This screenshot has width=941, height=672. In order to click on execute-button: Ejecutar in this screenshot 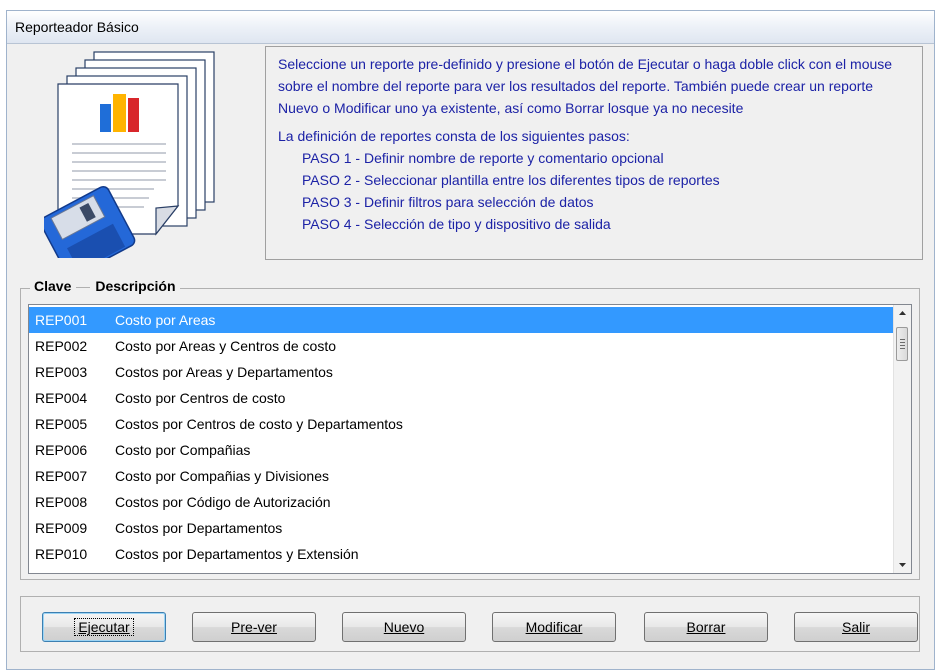, I will do `click(104, 627)`.